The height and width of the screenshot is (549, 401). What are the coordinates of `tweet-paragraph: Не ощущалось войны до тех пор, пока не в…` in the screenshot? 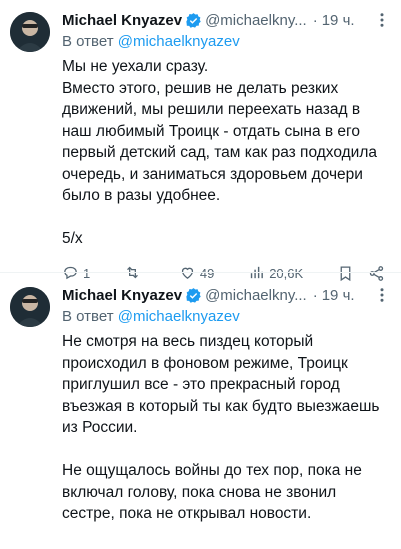 It's located at (212, 492).